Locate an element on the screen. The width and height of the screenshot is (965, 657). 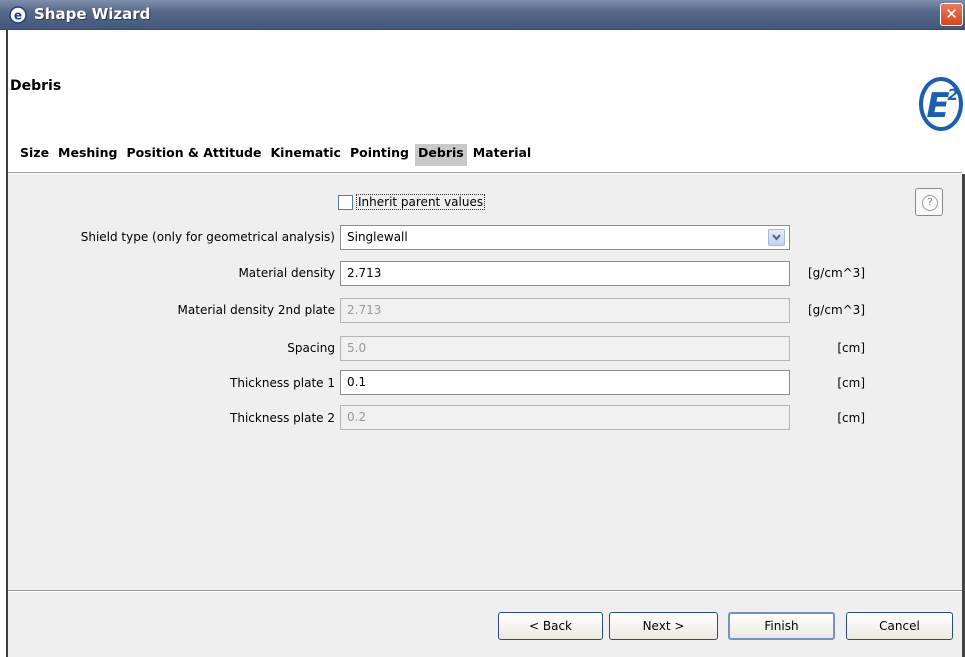
thickness-plate-1-input: 0.1 is located at coordinates (565, 382).